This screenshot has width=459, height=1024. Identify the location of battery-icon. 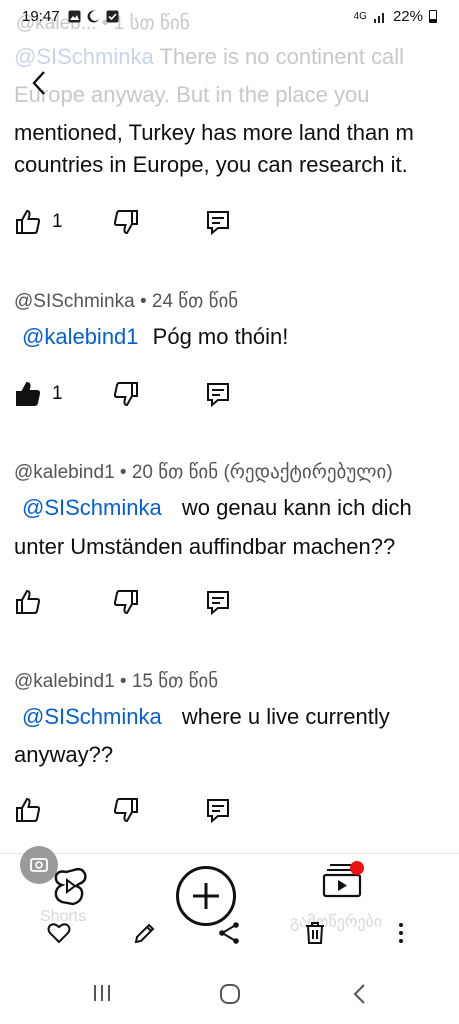
(433, 16).